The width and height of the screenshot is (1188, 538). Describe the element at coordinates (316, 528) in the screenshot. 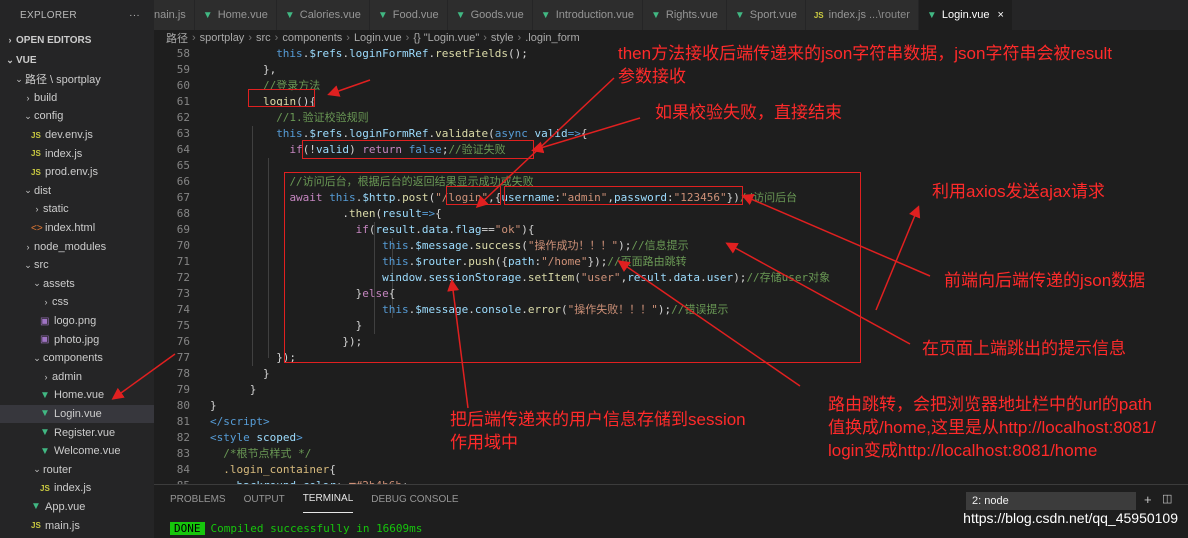

I see `compile-message: Compiled successfully in 16609ms` at that location.